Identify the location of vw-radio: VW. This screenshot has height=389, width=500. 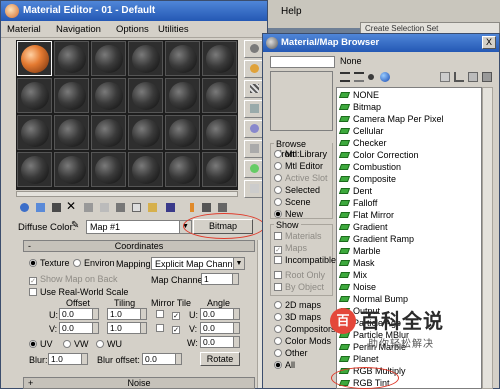
(76, 344).